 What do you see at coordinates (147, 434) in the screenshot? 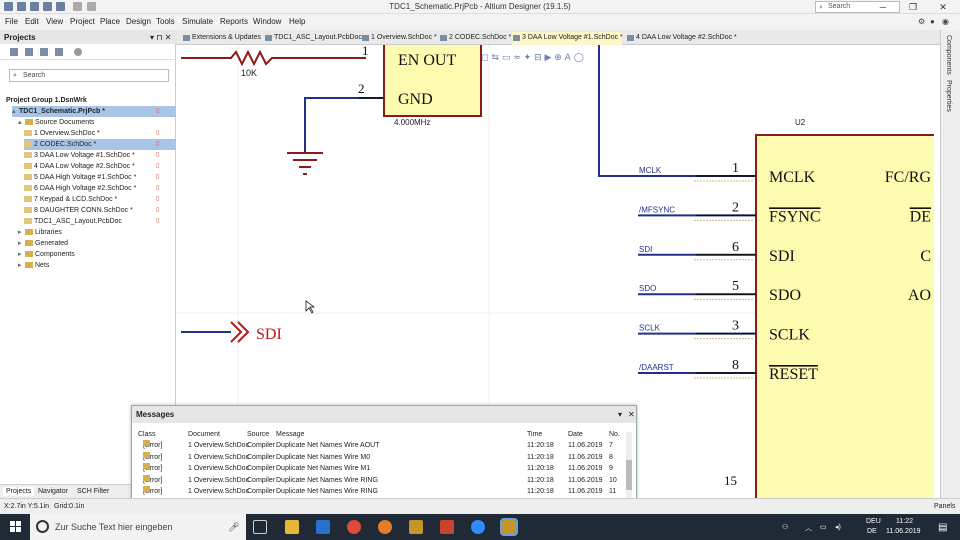
I see `col-class: Class` at bounding box center [147, 434].